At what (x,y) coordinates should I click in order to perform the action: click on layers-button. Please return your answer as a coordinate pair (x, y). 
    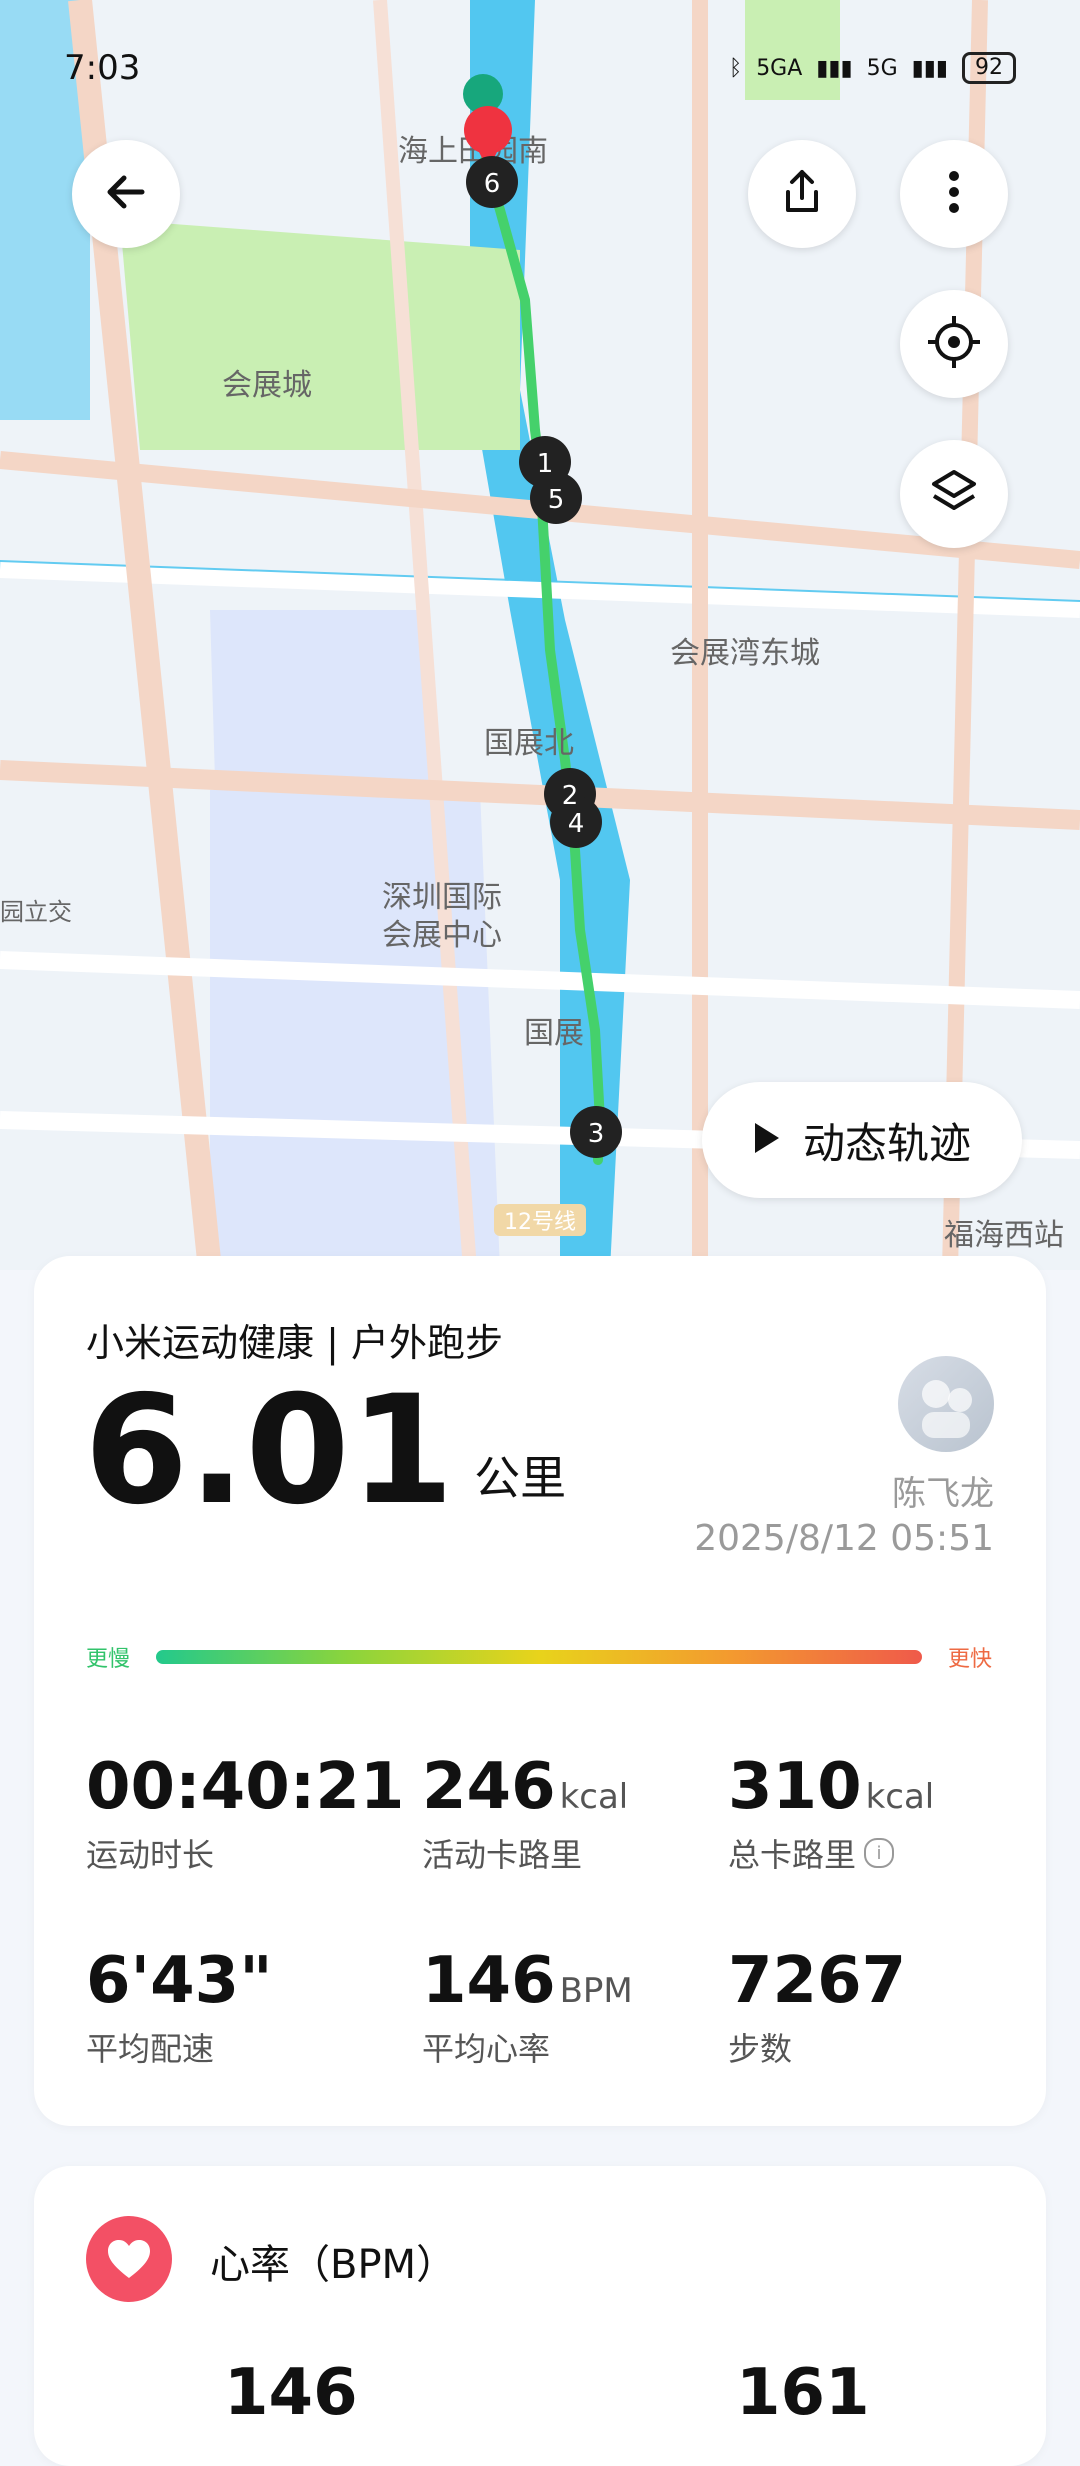
    Looking at the image, I should click on (954, 494).